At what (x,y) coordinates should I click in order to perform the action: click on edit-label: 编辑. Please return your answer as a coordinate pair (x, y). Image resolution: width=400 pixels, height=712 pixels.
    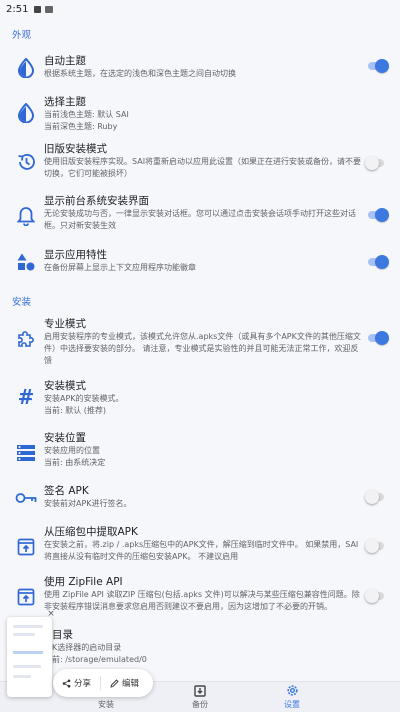
    Looking at the image, I should click on (131, 684).